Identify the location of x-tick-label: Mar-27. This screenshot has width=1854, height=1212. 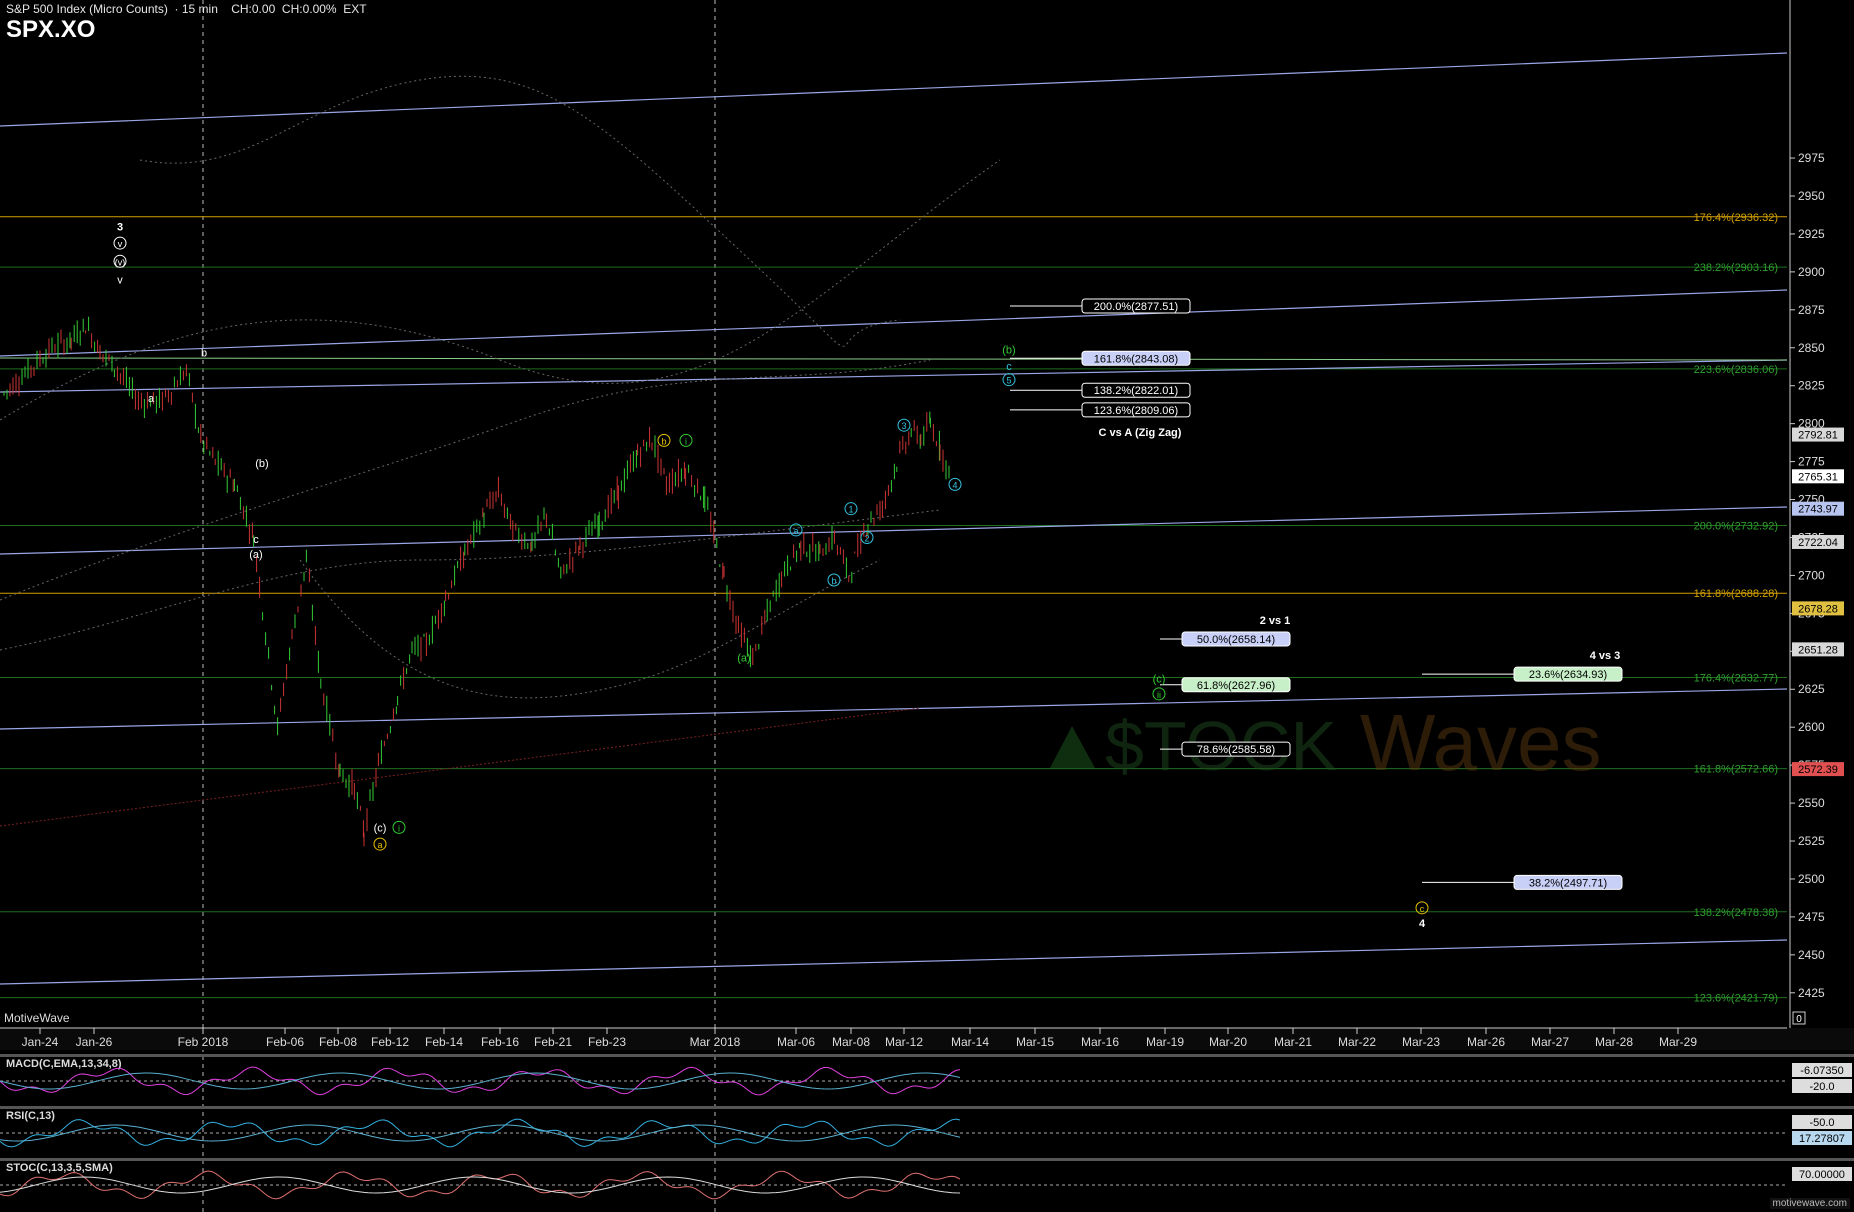
(1550, 1042).